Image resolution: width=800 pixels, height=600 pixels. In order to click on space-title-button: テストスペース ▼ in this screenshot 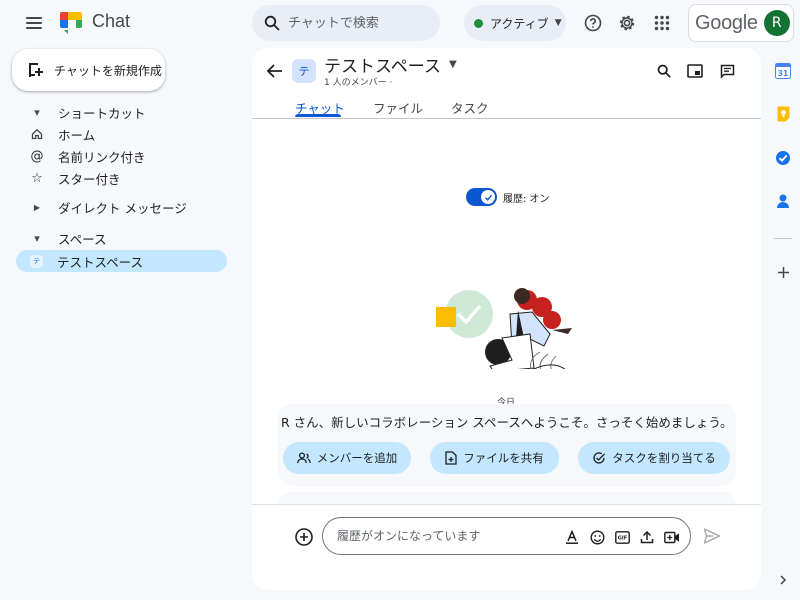, I will do `click(390, 64)`.